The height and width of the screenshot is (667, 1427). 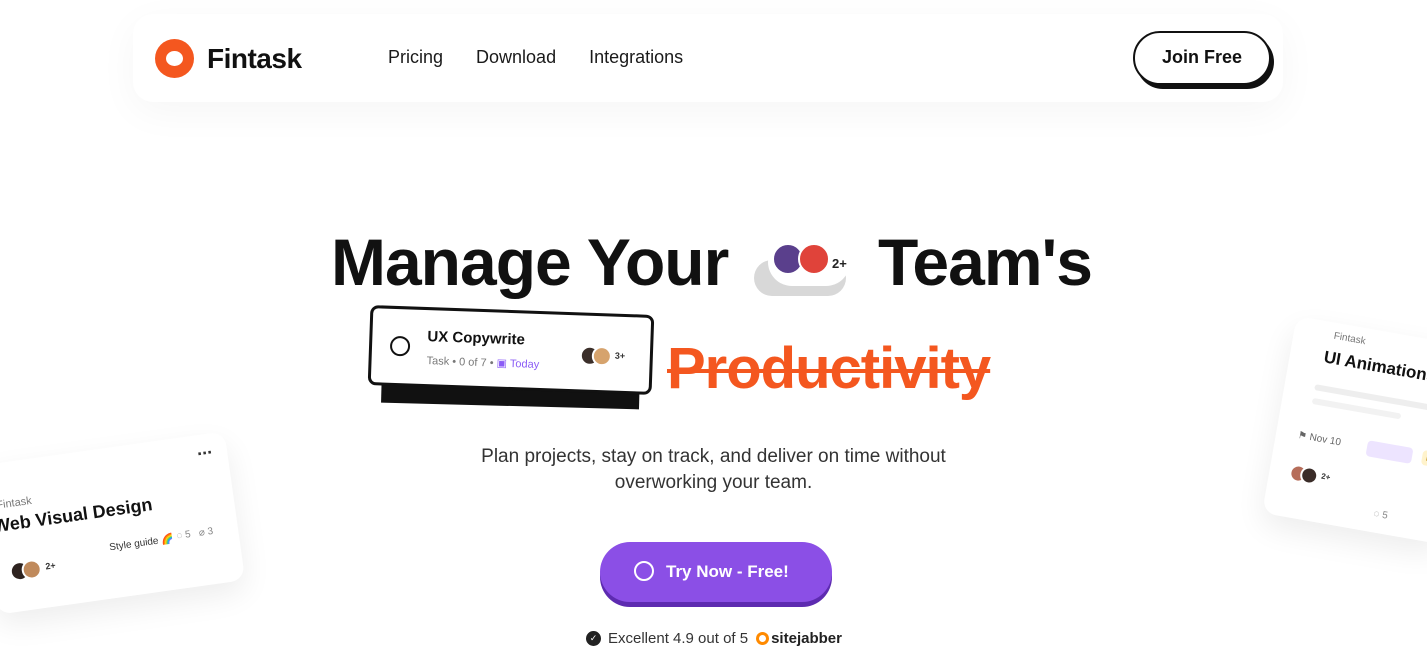 I want to click on due-date: ⚑ Nov 10, so click(x=1319, y=439).